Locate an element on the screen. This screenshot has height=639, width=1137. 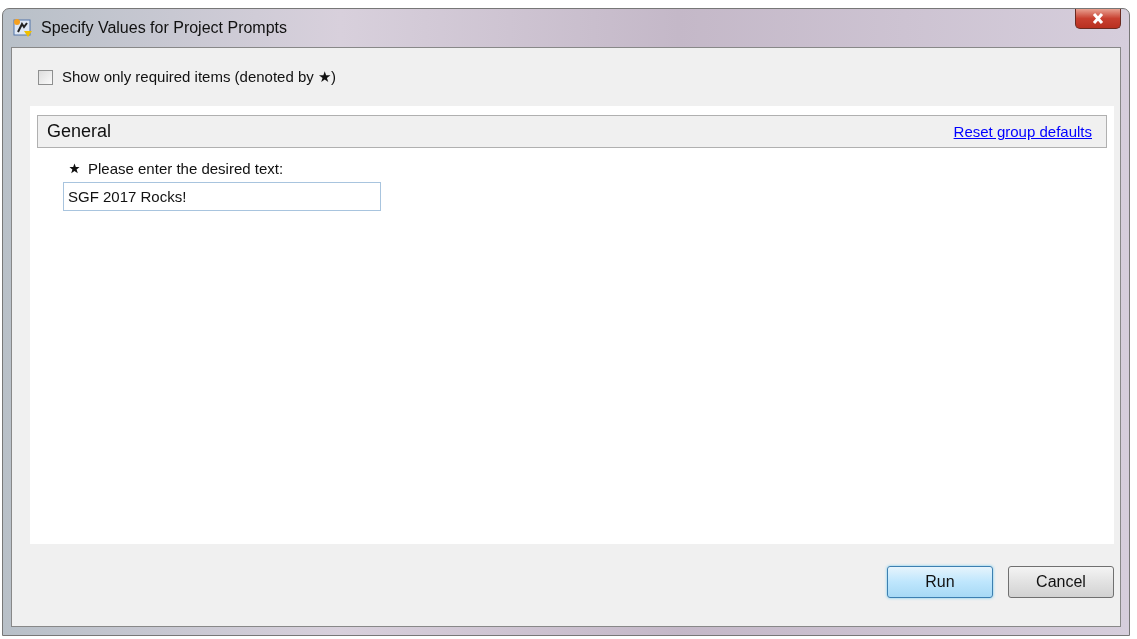
group-title: General is located at coordinates (79, 131).